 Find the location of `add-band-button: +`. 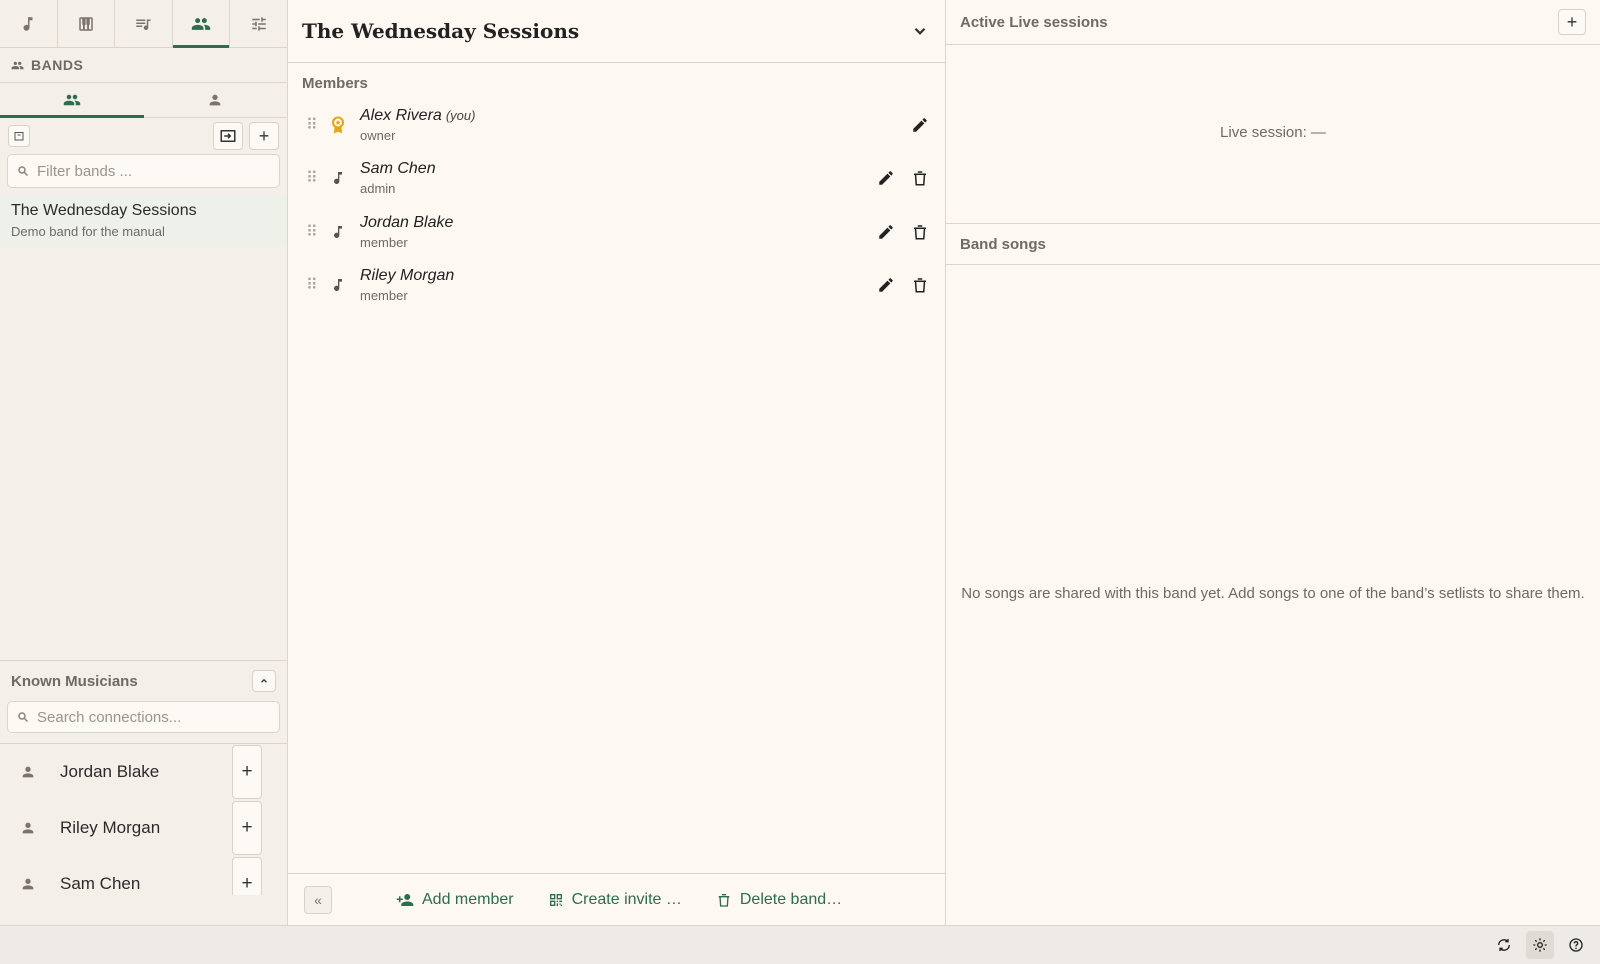

add-band-button: + is located at coordinates (264, 136).